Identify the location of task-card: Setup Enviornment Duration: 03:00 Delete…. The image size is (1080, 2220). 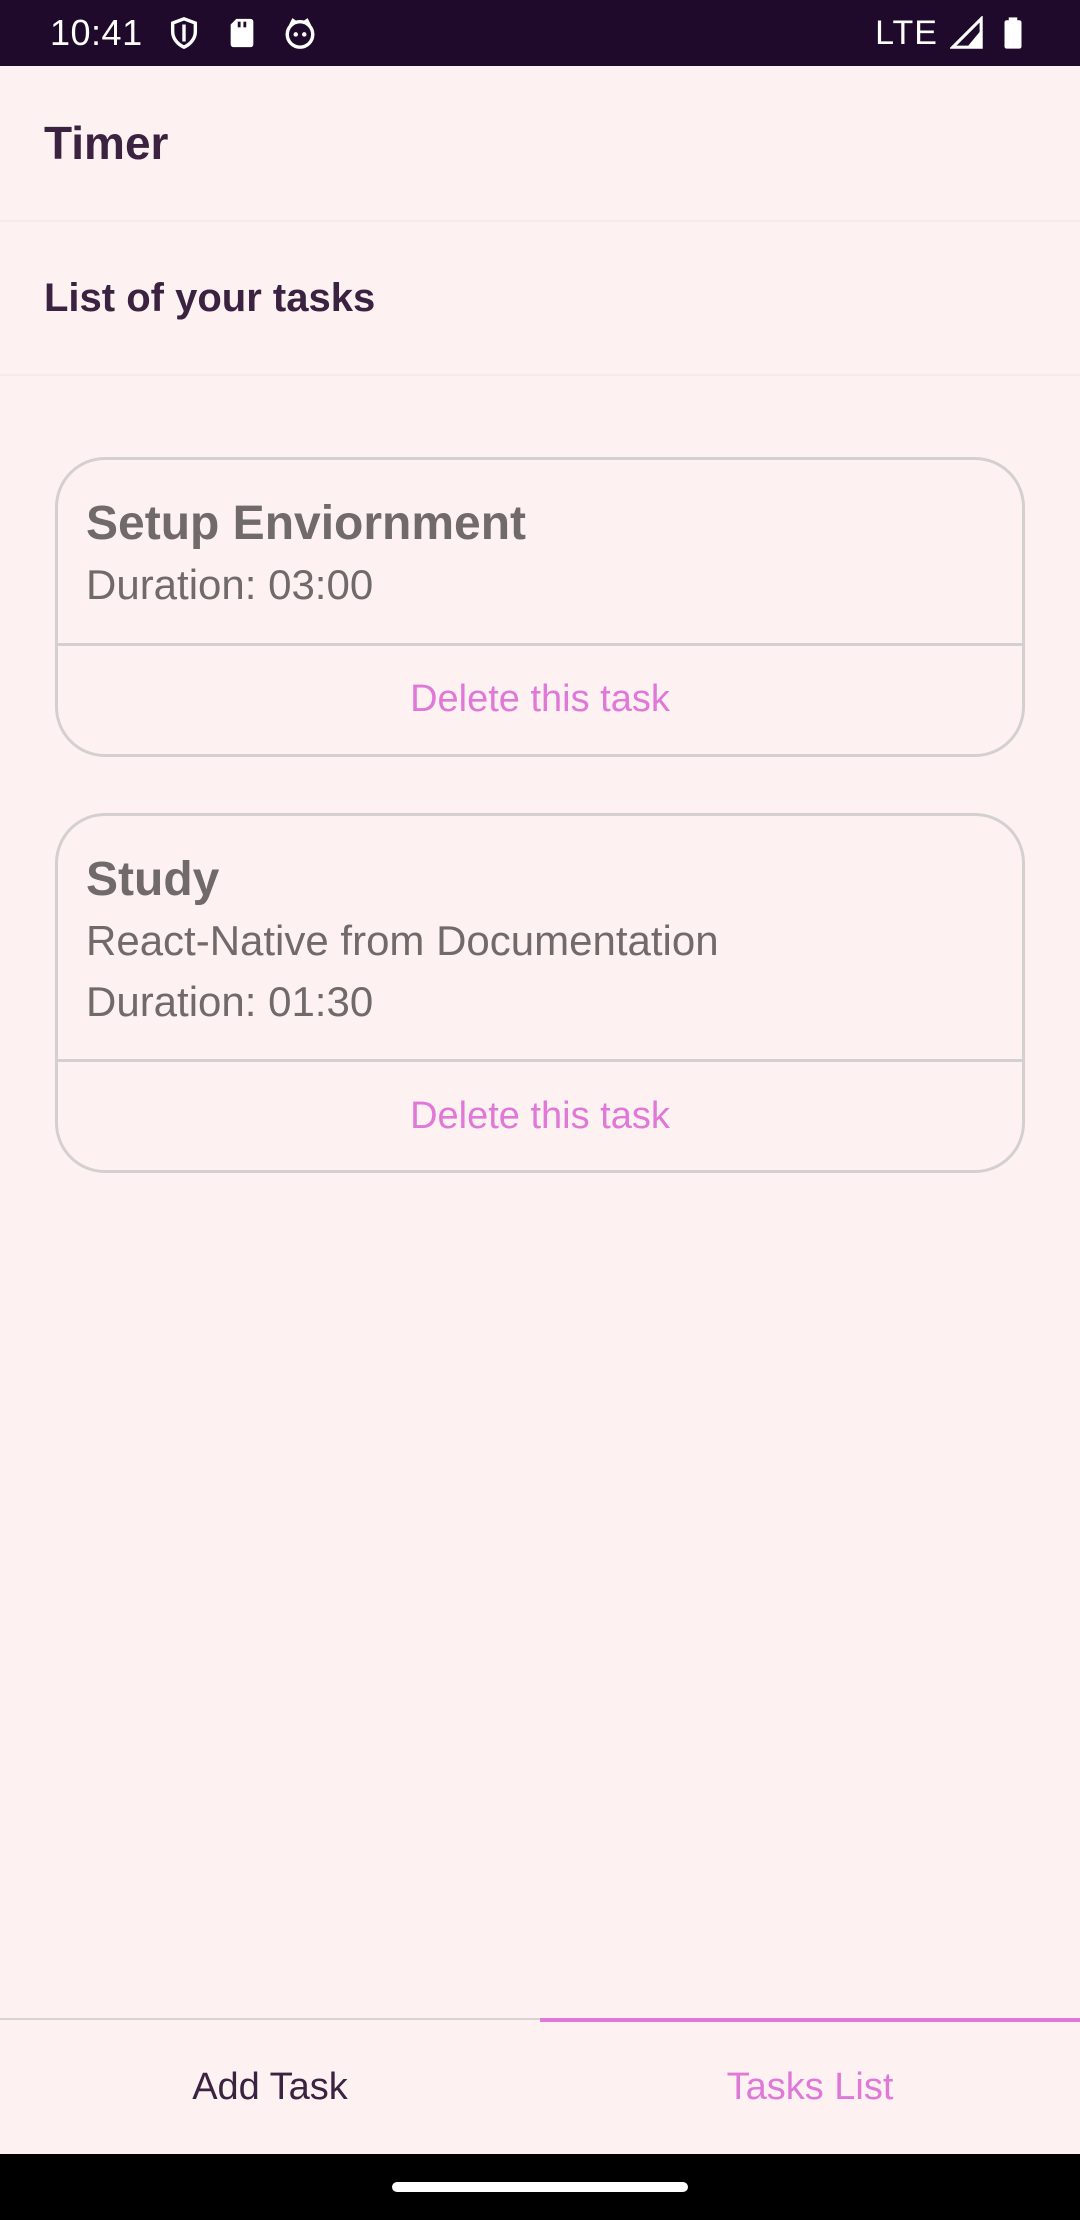
(540, 607).